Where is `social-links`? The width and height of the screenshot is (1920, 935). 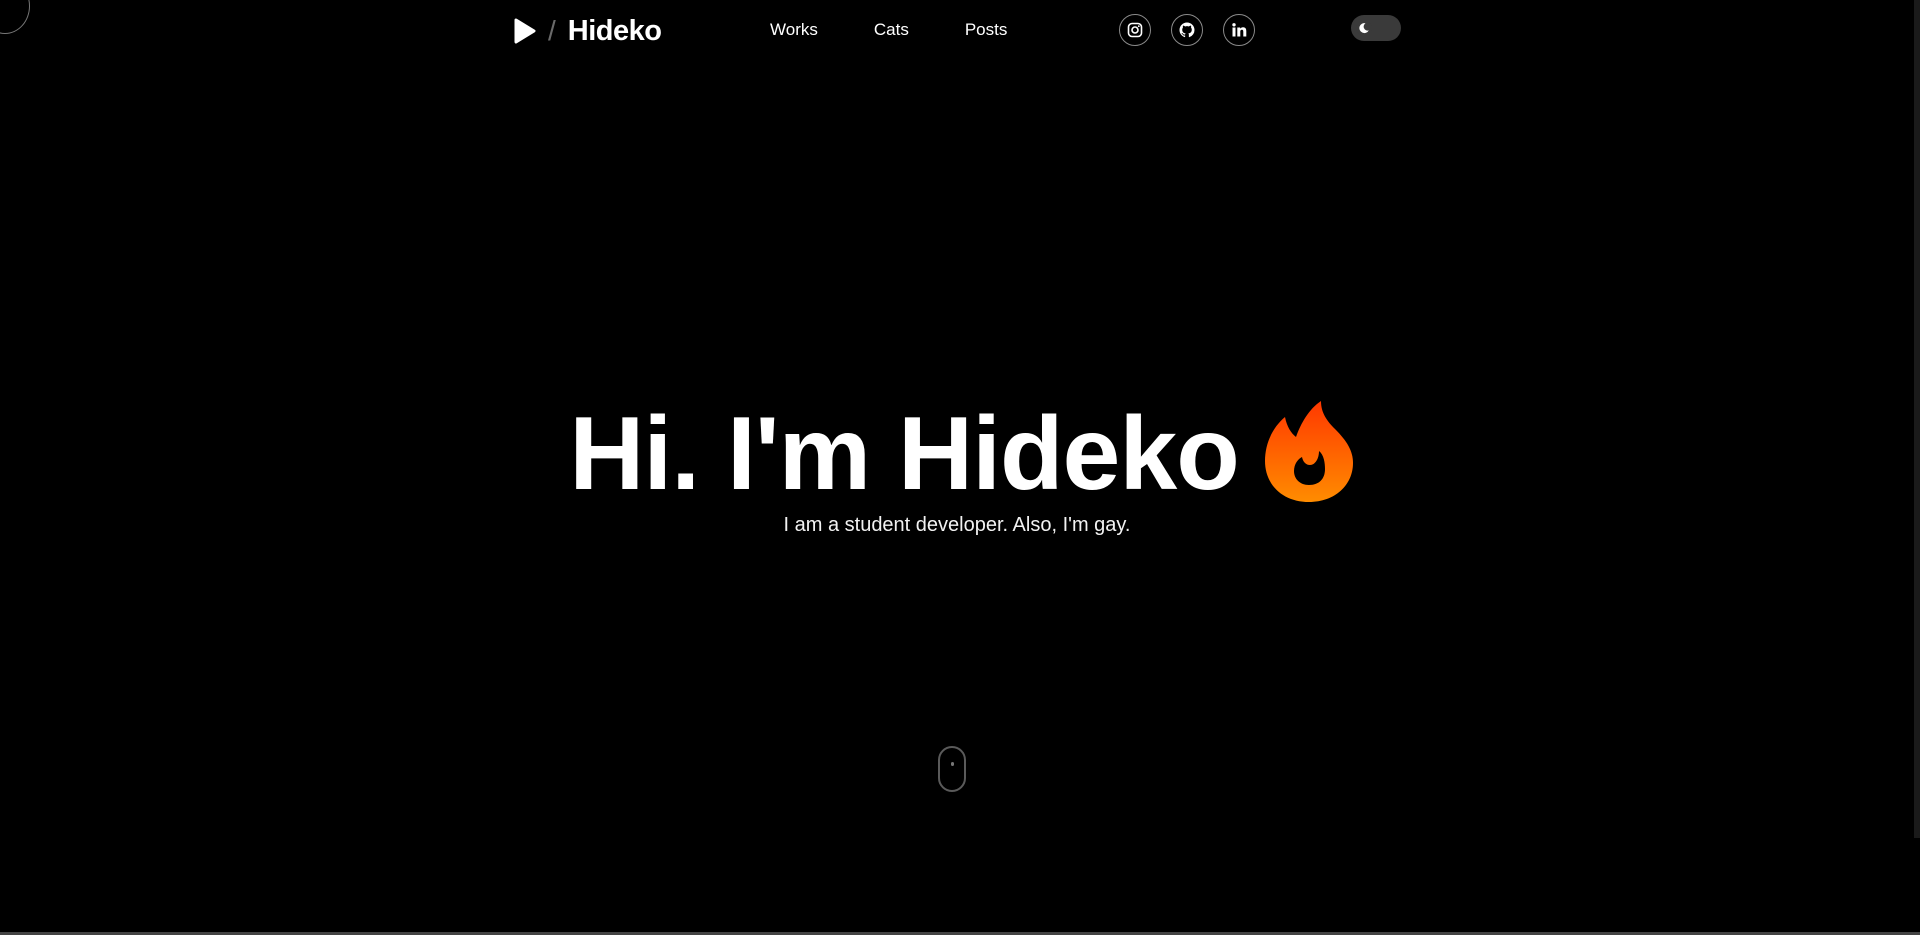 social-links is located at coordinates (1187, 30).